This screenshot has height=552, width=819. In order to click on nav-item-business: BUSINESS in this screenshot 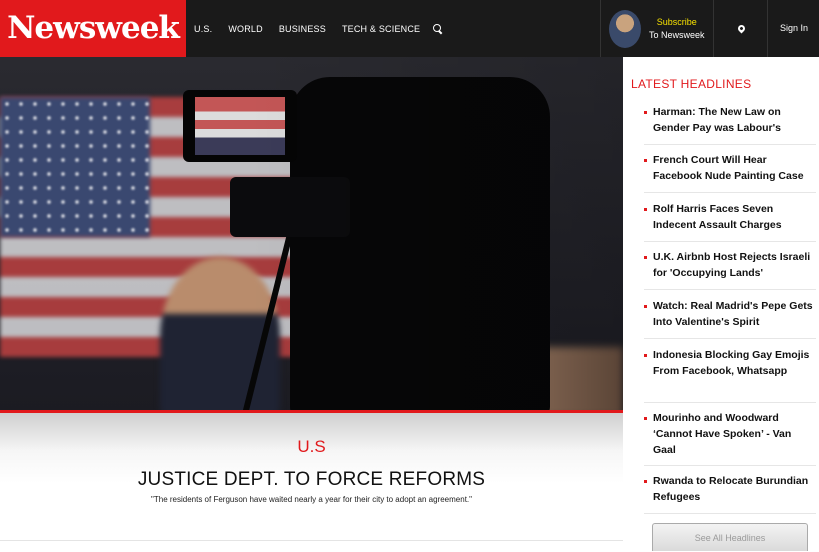, I will do `click(302, 29)`.